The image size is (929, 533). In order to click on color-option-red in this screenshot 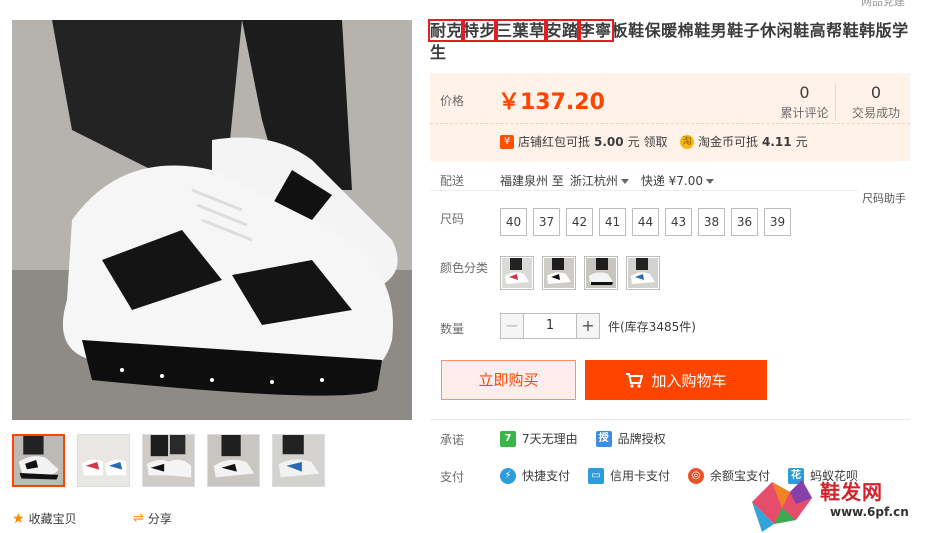, I will do `click(517, 273)`.